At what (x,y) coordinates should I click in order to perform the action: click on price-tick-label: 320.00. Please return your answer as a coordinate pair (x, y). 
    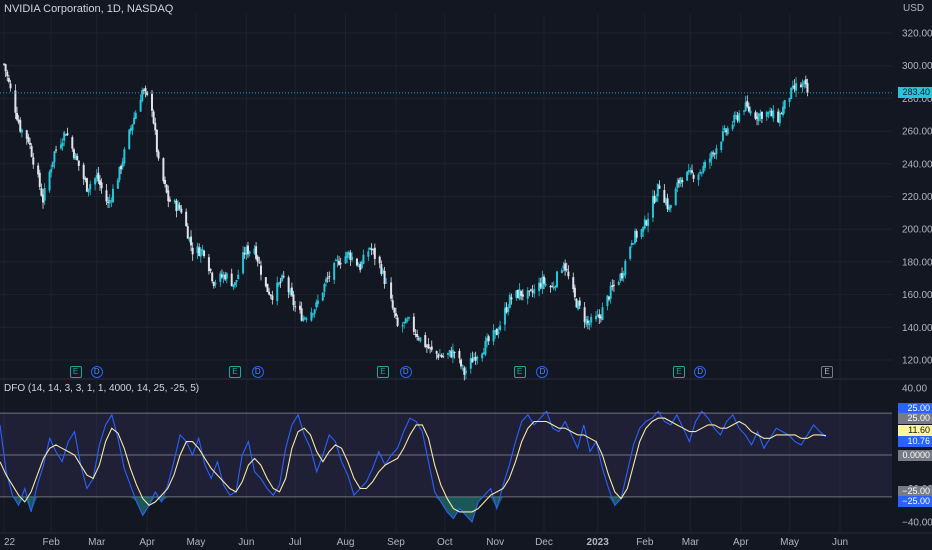
    Looking at the image, I should click on (917, 34).